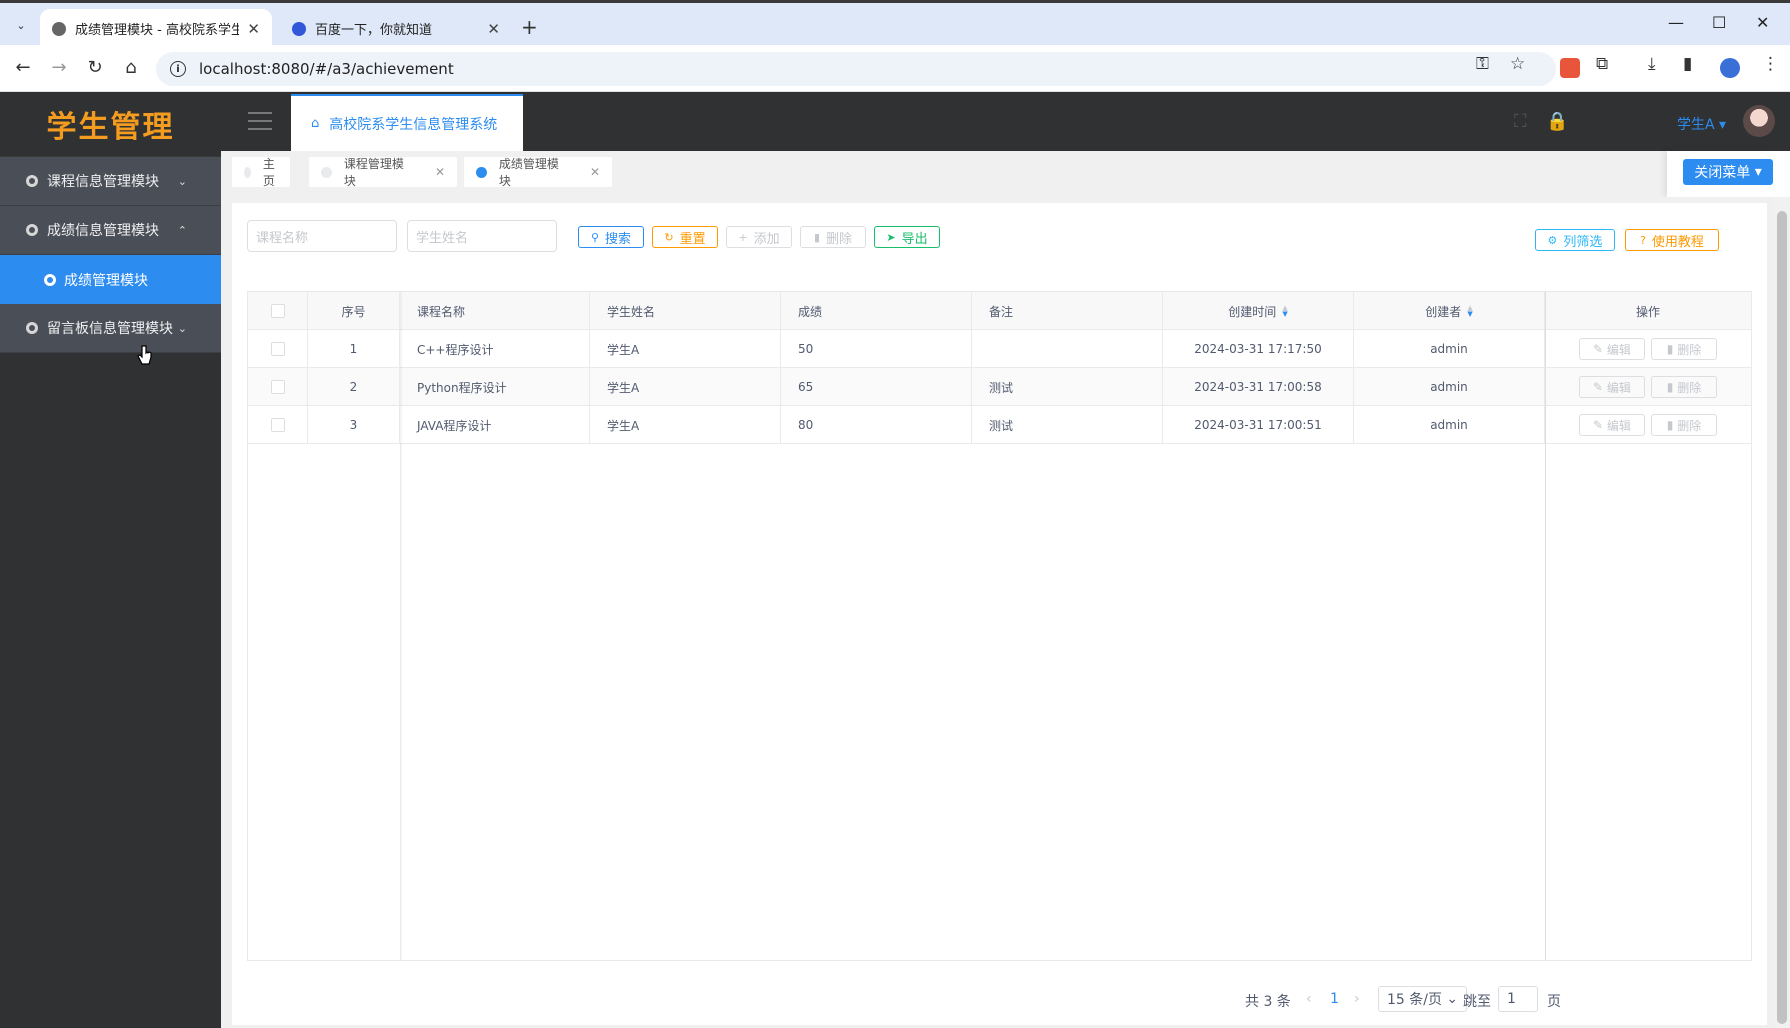 The height and width of the screenshot is (1028, 1790). I want to click on cell-remark, so click(1067, 349).